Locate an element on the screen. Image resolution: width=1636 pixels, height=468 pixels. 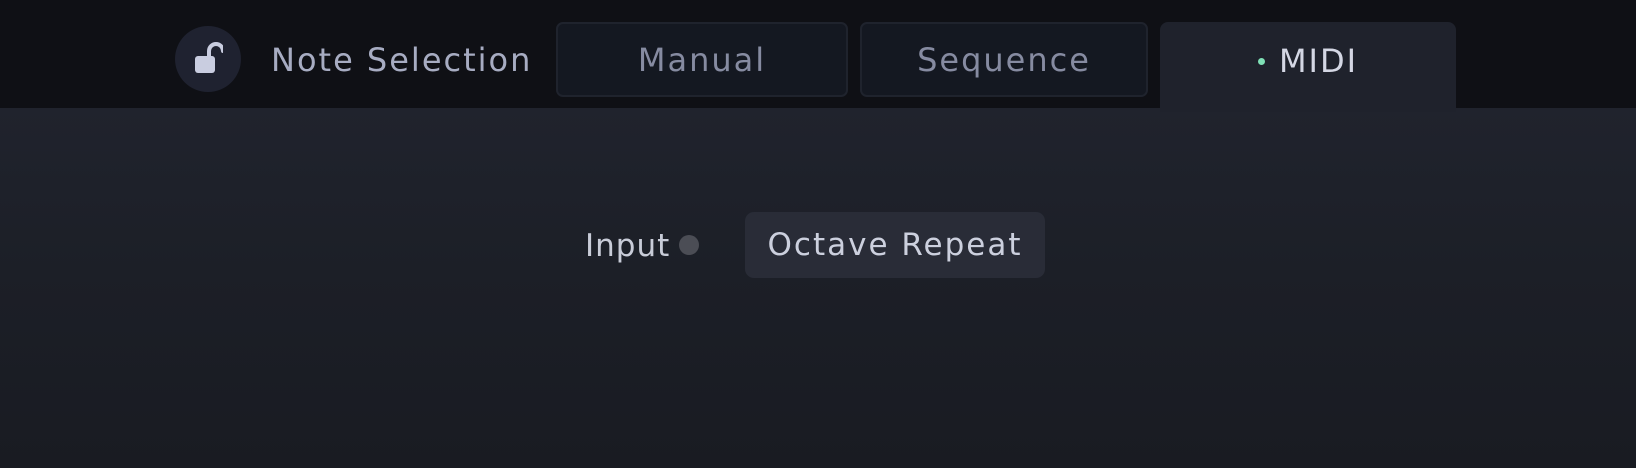
octave-repeat-label: Octave Repeat is located at coordinates (895, 245).